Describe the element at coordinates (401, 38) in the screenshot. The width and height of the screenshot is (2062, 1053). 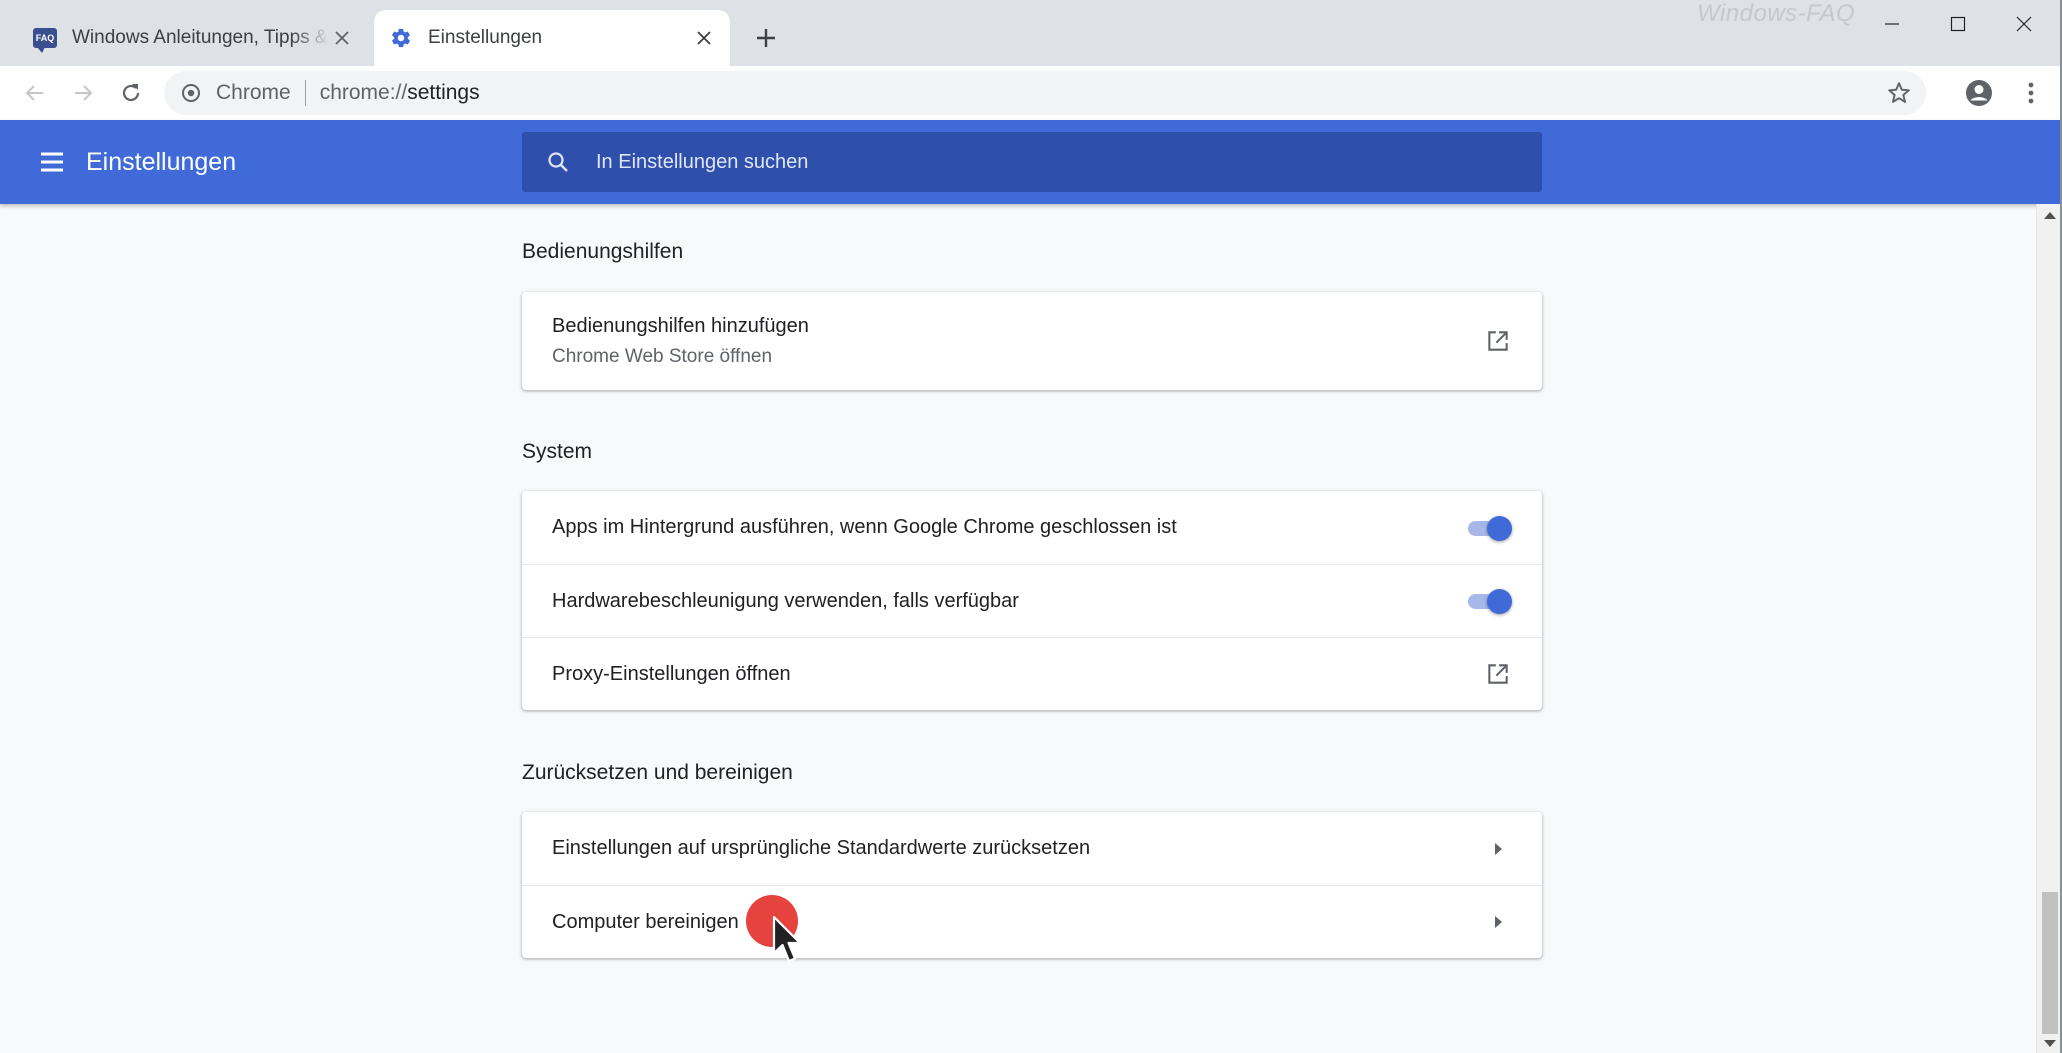
I see `gear-icon` at that location.